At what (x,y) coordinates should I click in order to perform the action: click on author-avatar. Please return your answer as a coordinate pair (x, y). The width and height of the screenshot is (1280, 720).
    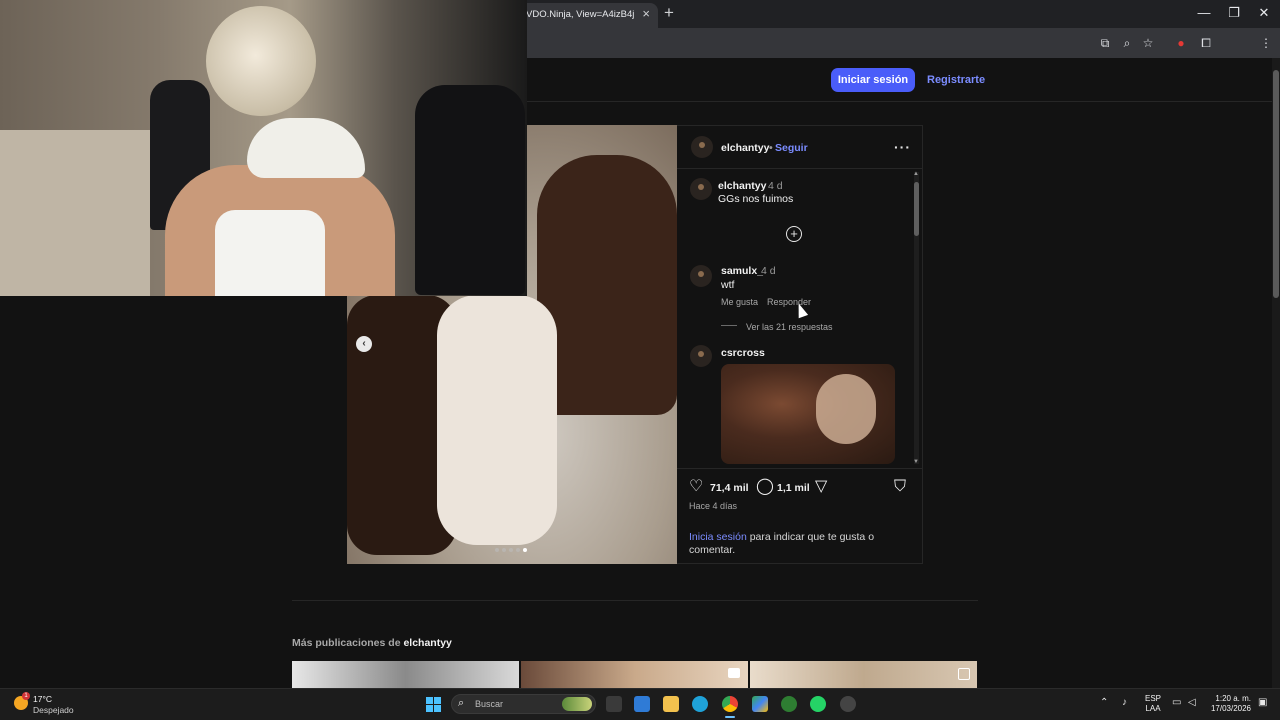
    Looking at the image, I should click on (702, 147).